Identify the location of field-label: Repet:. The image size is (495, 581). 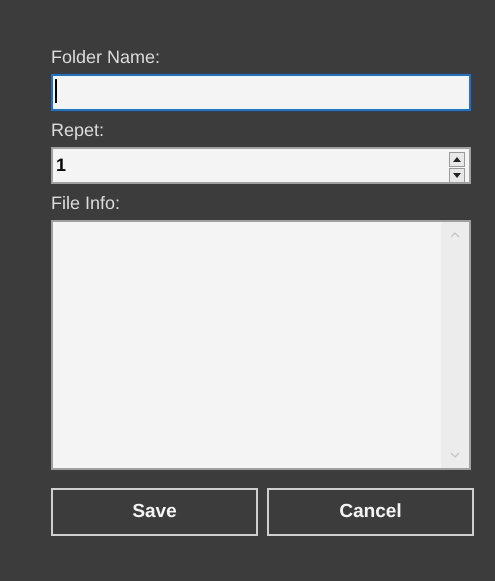
(77, 130).